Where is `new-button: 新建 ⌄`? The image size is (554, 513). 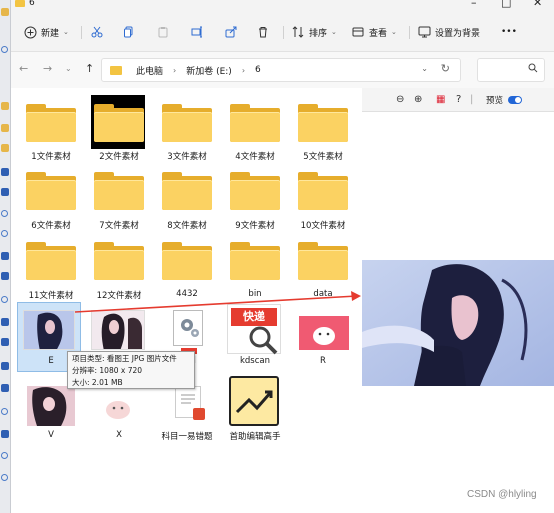
new-button: 新建 ⌄ is located at coordinates (46, 32).